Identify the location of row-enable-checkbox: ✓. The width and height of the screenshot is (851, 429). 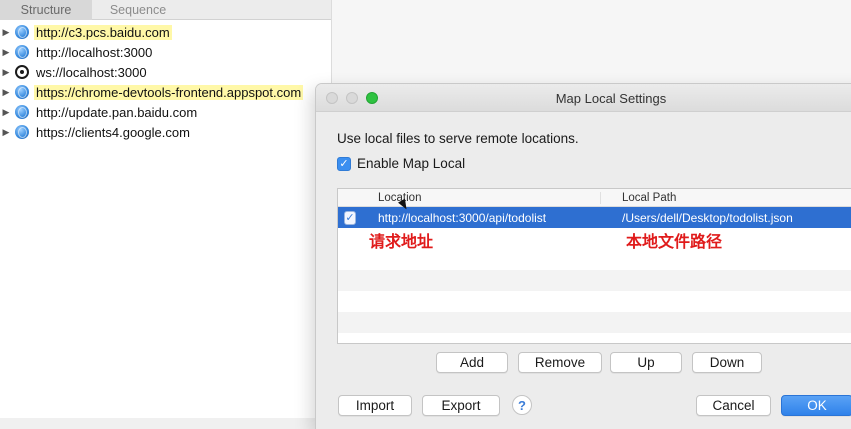
(350, 217).